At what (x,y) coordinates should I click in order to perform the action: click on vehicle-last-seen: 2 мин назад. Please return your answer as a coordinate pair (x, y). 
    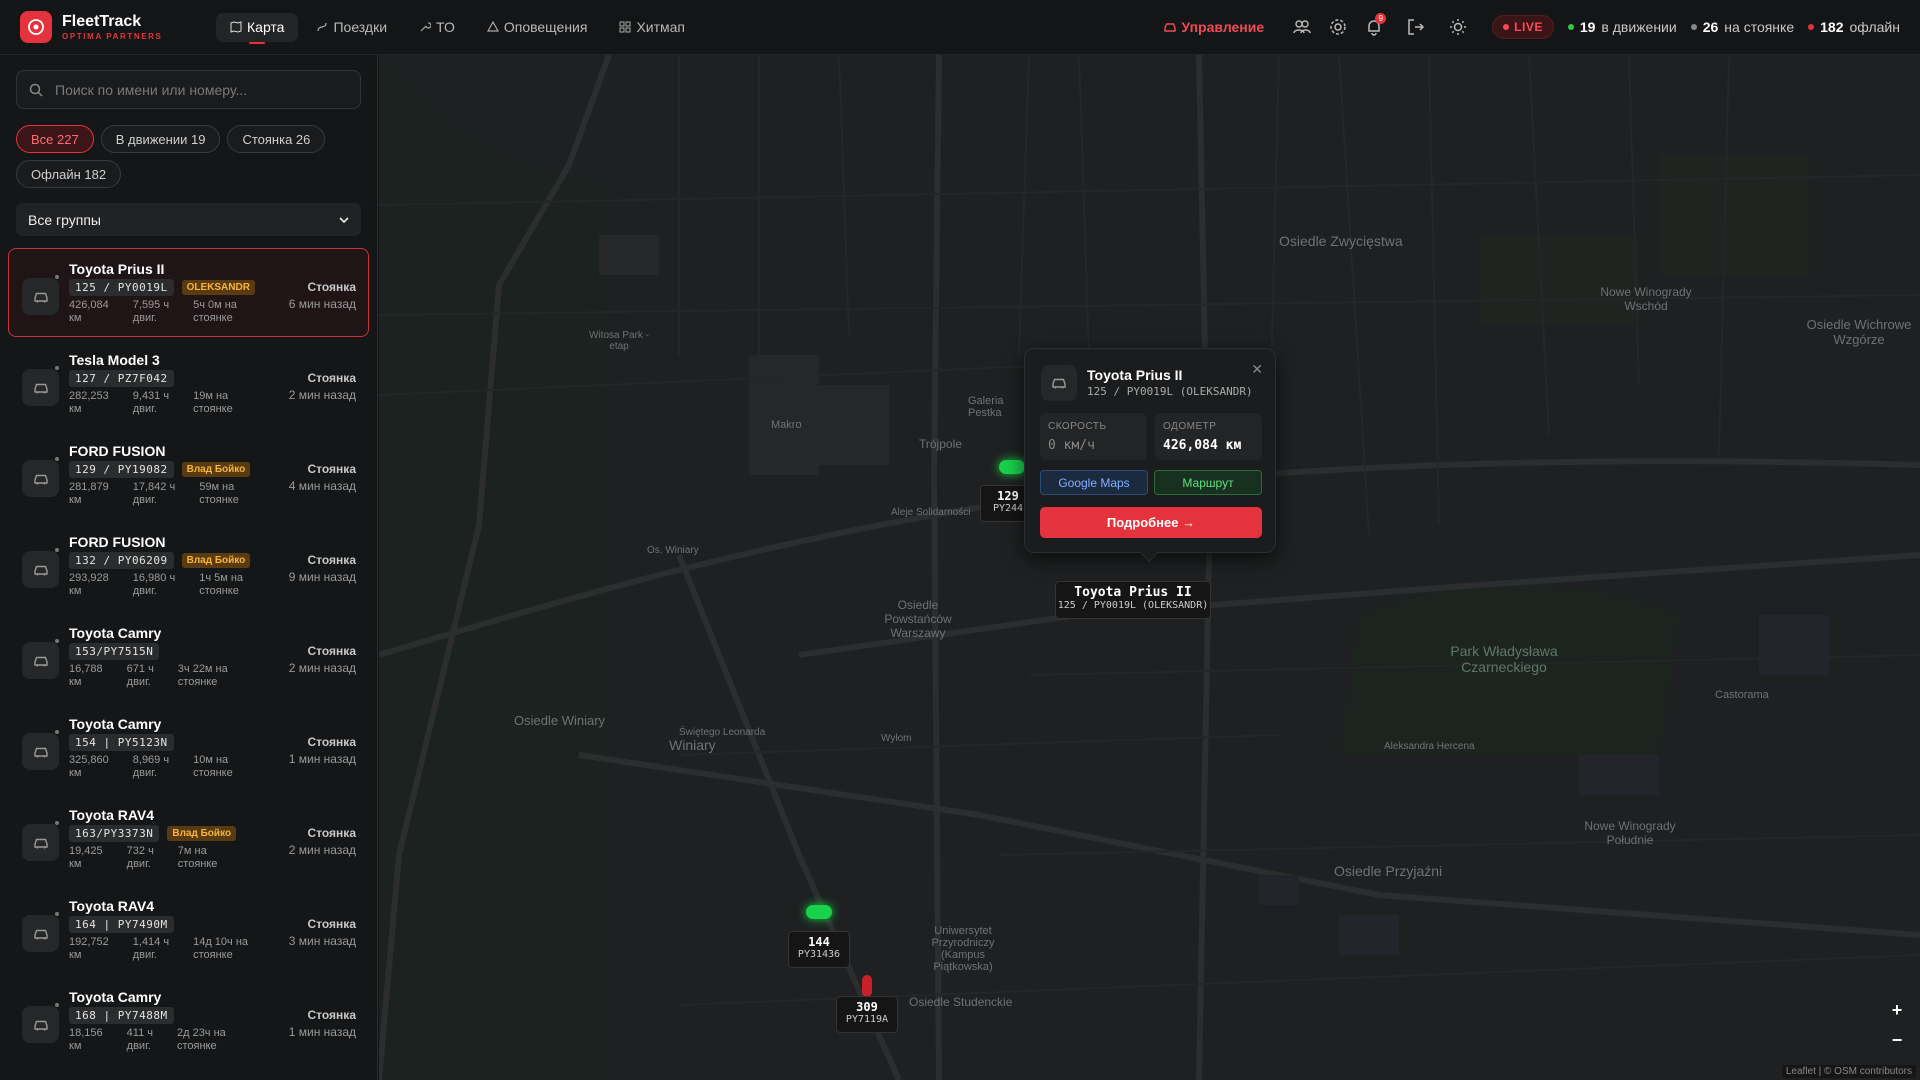
    Looking at the image, I should click on (322, 849).